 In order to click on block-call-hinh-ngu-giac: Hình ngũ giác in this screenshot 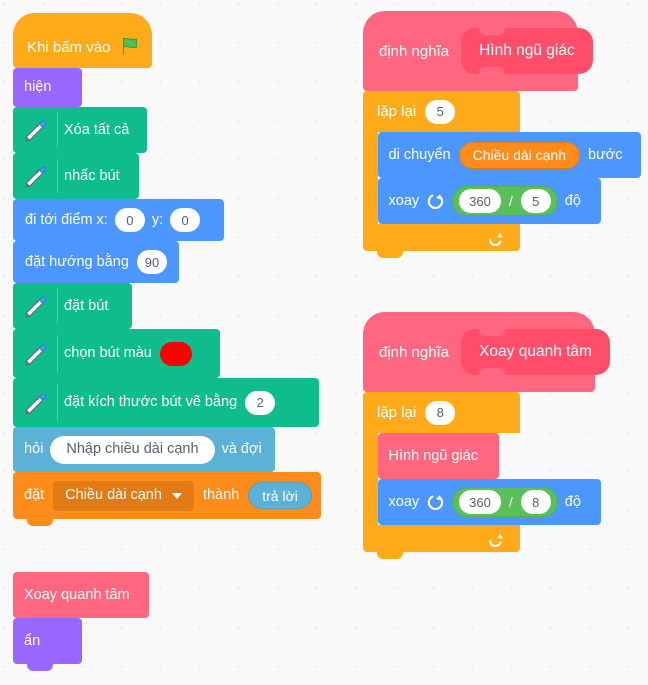, I will do `click(438, 459)`.